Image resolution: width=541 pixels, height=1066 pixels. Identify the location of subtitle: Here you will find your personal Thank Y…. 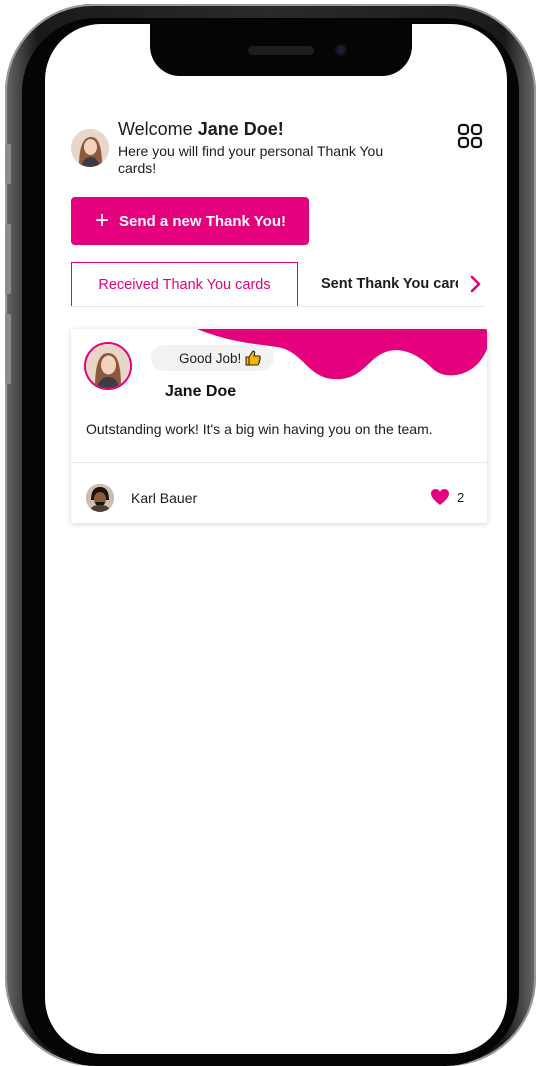
(251, 159).